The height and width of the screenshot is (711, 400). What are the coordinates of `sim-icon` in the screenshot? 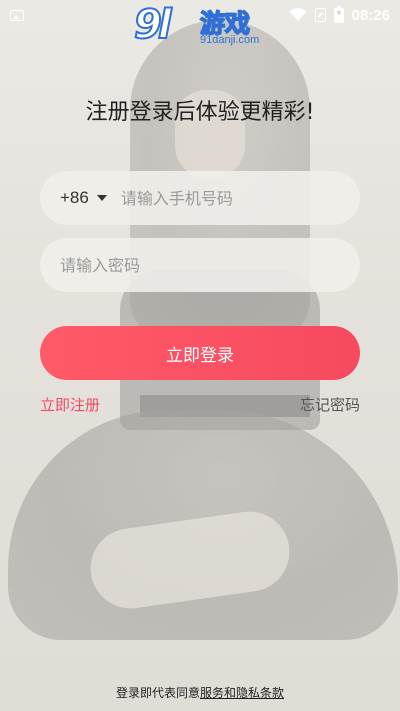 It's located at (320, 15).